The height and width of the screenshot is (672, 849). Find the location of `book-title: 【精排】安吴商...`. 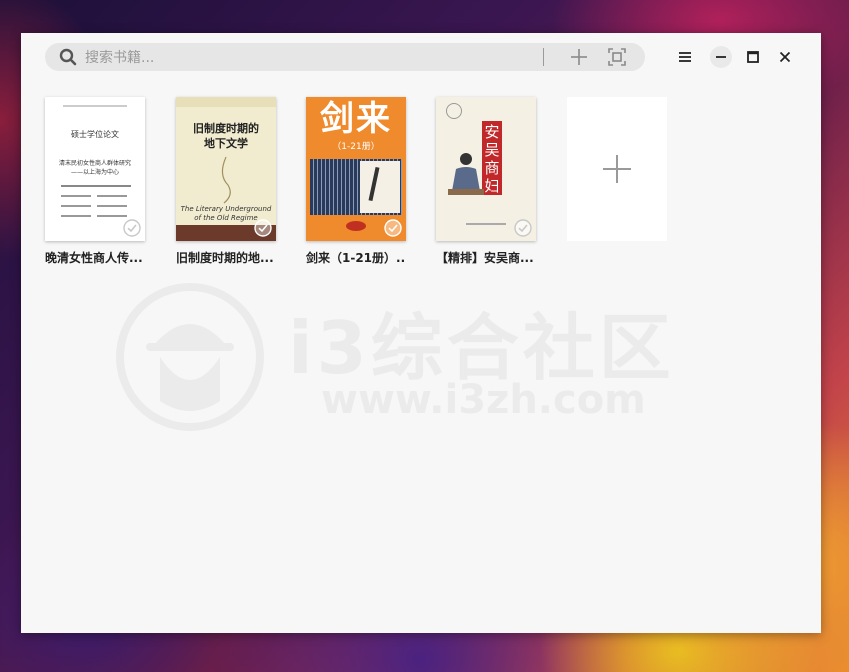

book-title: 【精排】安吴商... is located at coordinates (485, 258).